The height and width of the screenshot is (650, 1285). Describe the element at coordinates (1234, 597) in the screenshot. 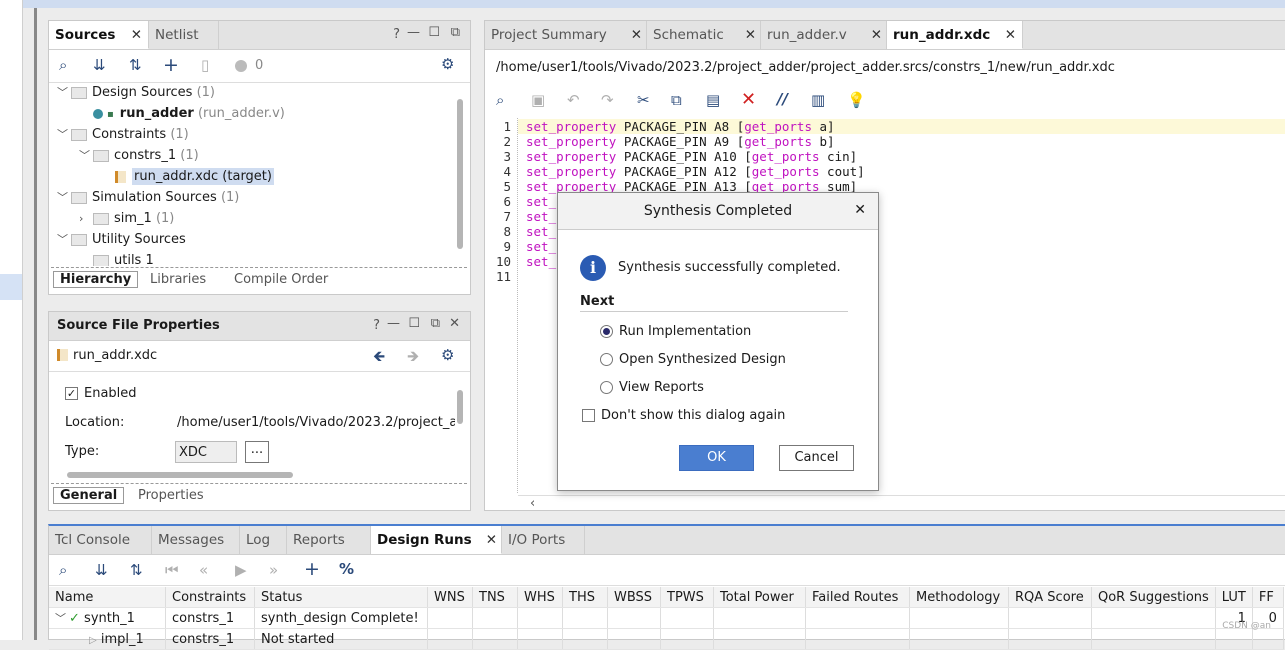

I see `column-header: LUT` at that location.